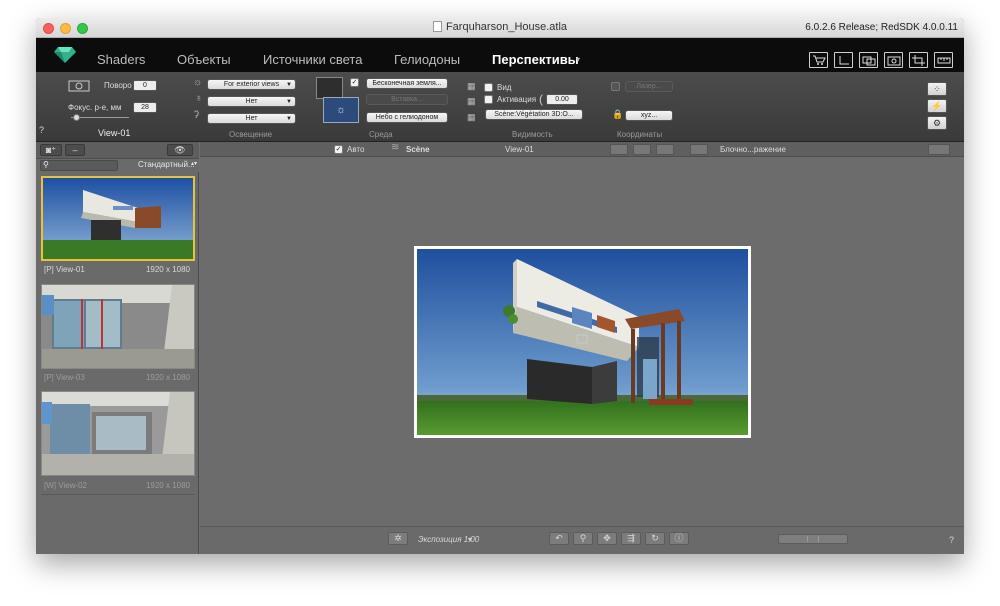  I want to click on rotation-input: 0, so click(145, 85).